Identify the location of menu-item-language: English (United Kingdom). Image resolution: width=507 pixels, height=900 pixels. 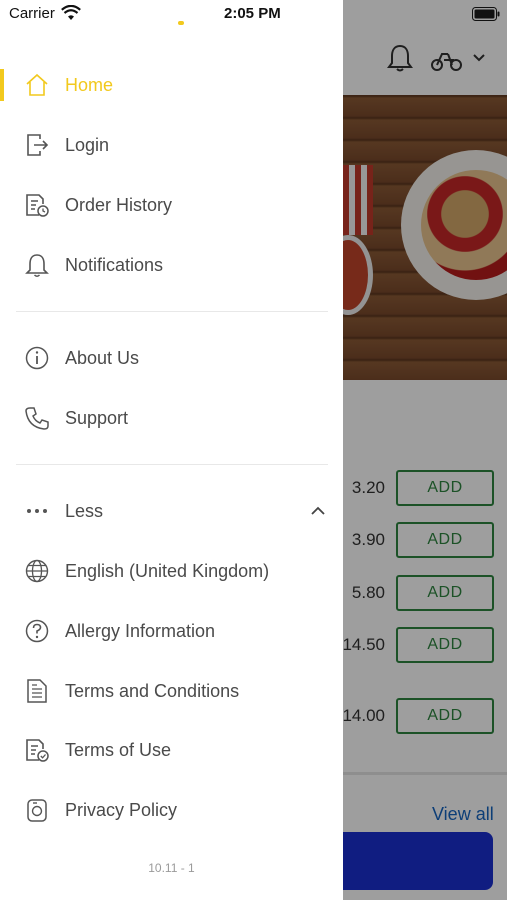
(171, 571).